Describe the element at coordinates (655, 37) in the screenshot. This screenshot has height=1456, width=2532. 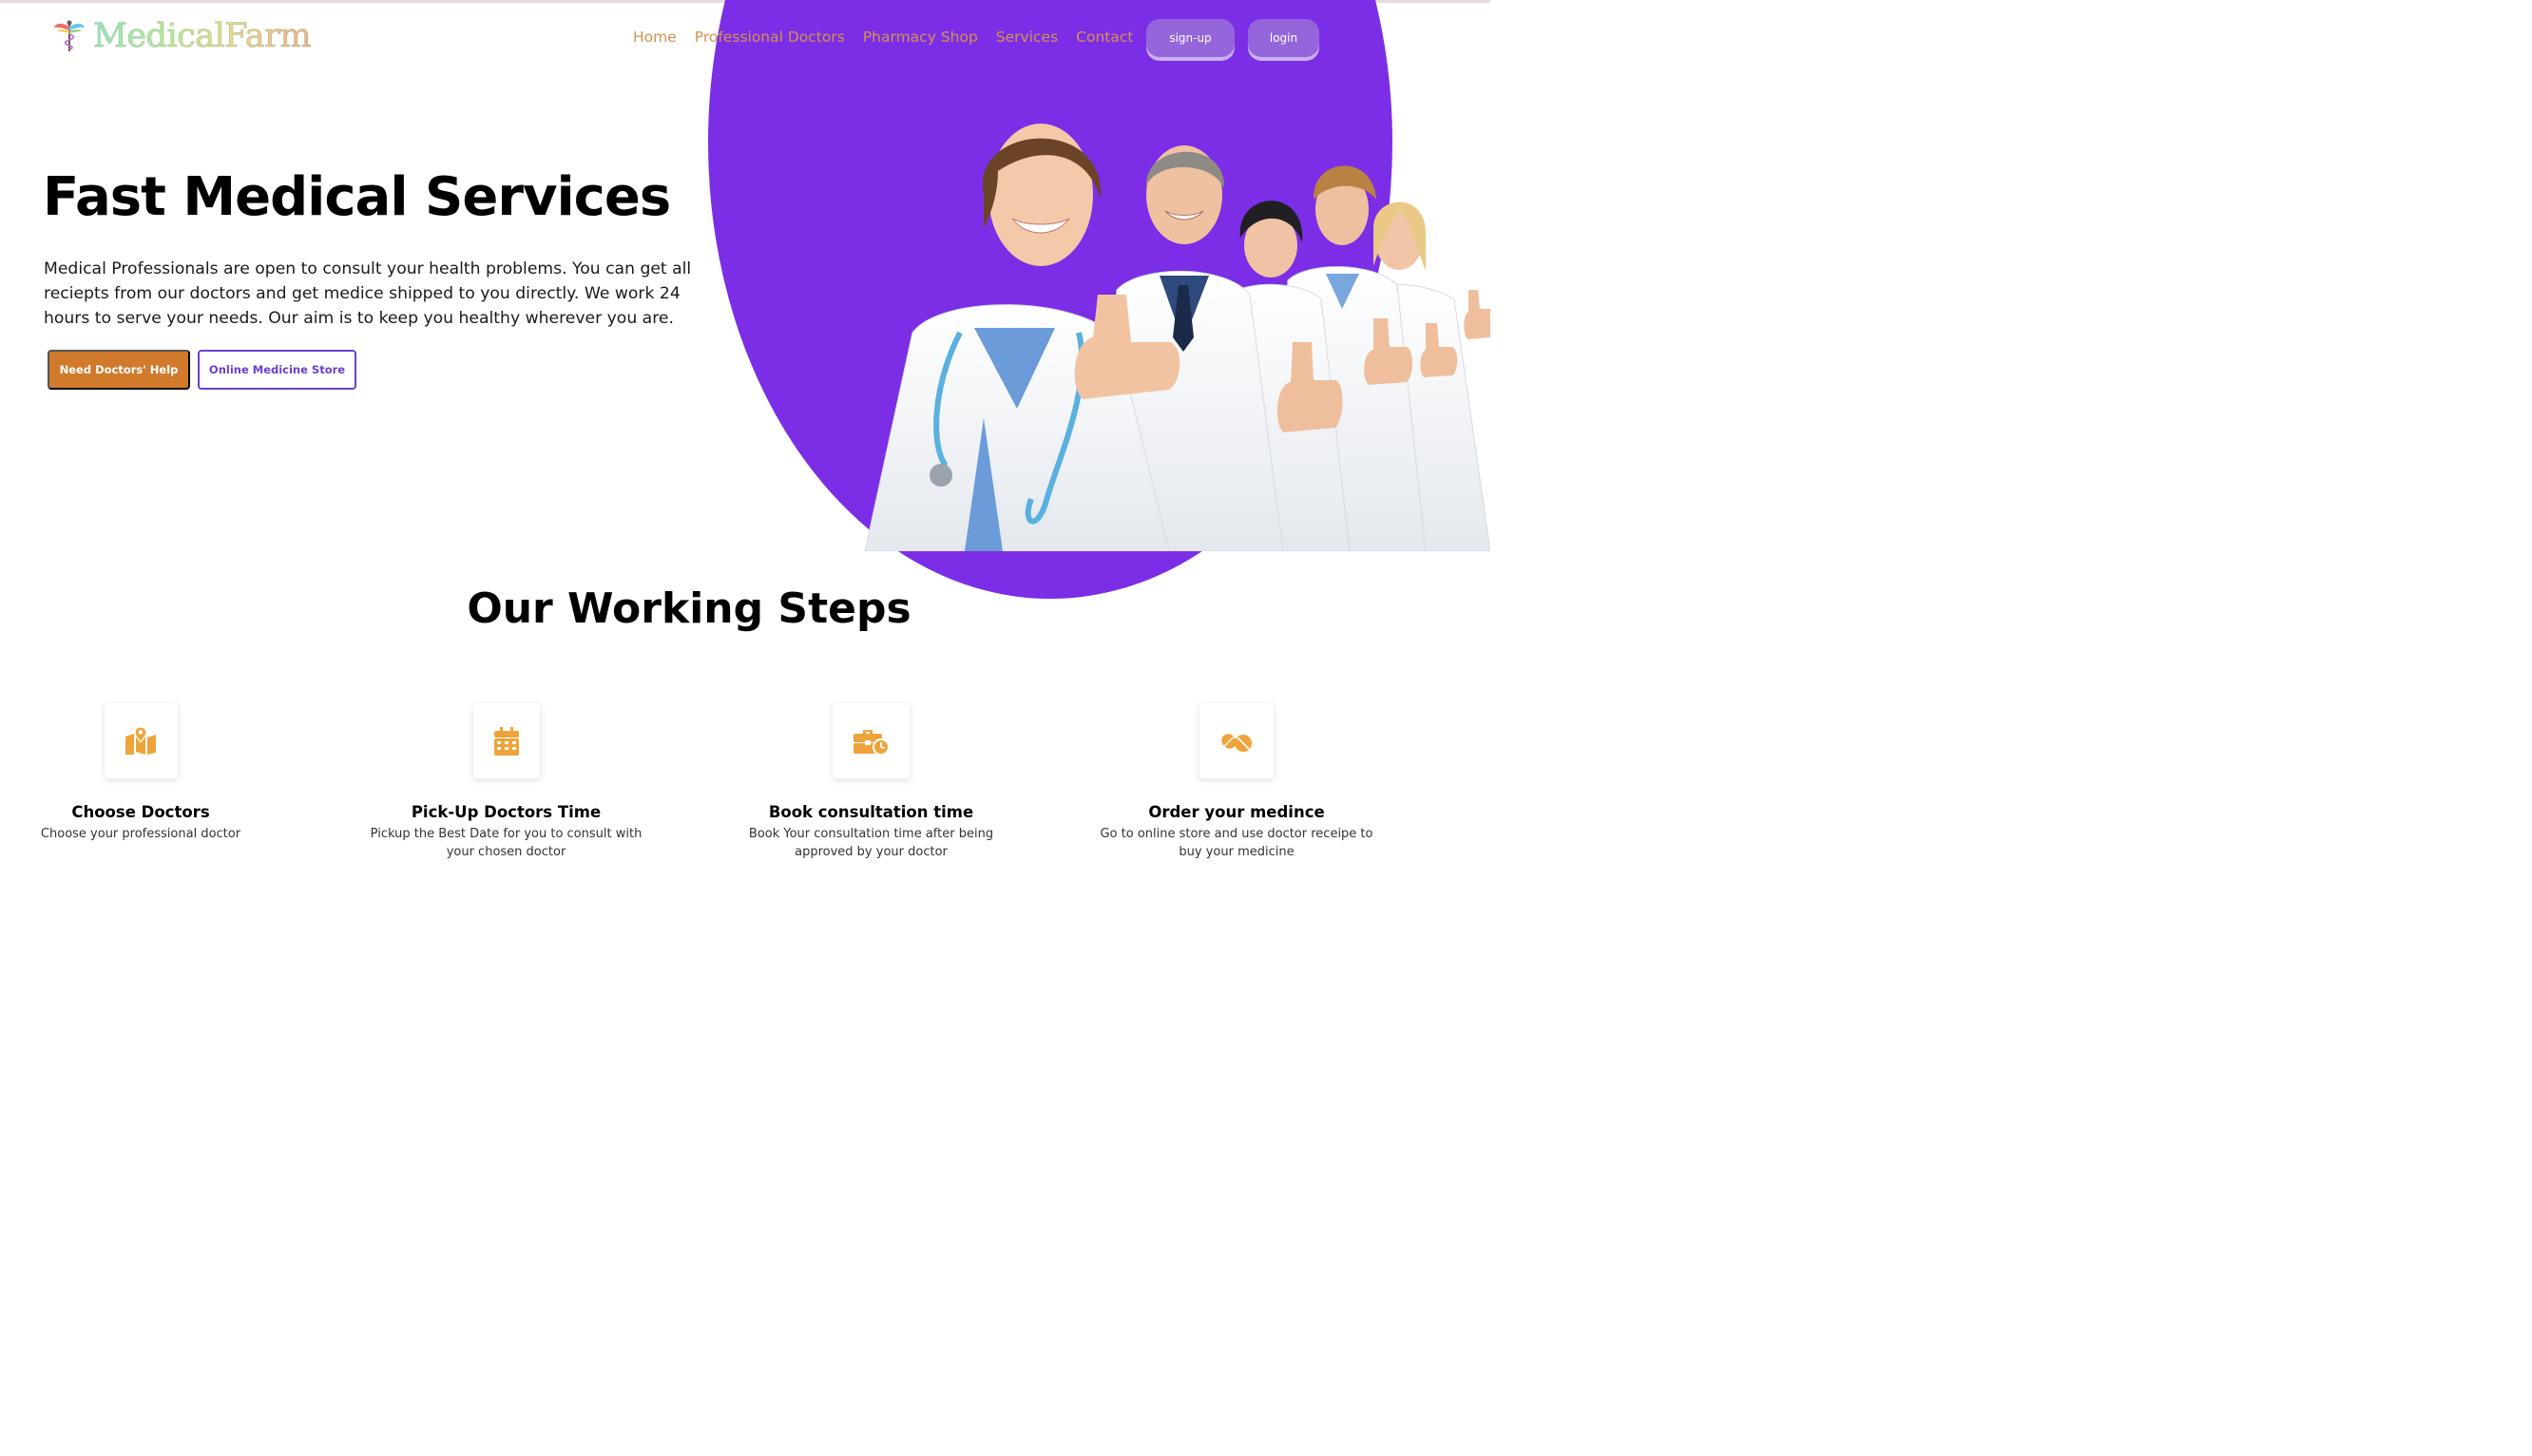
I see `nav-home: Home` at that location.